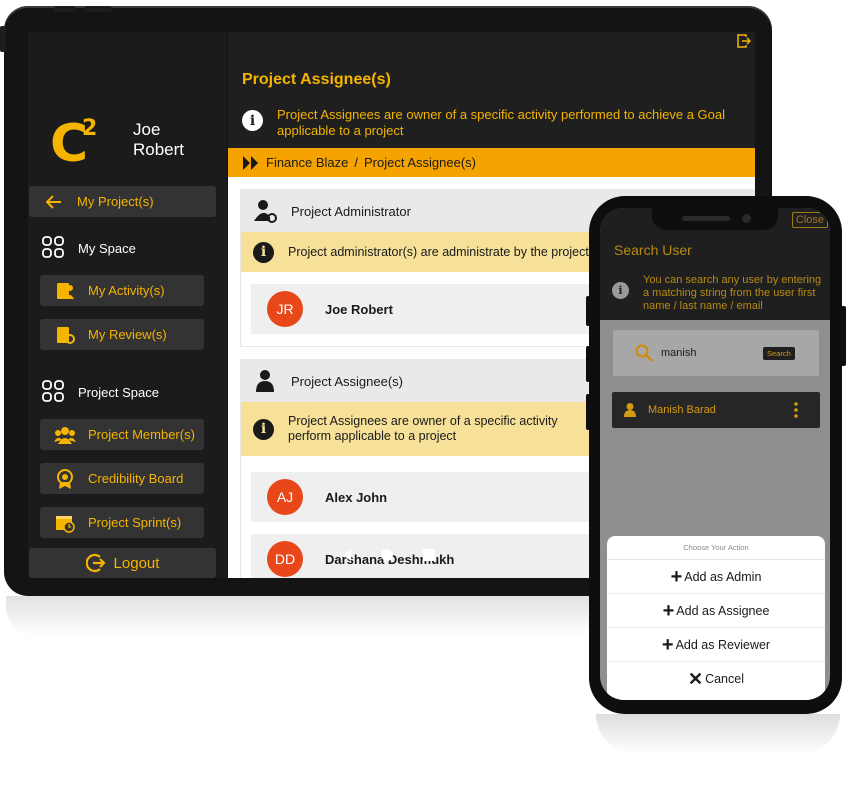 This screenshot has height=787, width=847. I want to click on search-button: Search, so click(779, 353).